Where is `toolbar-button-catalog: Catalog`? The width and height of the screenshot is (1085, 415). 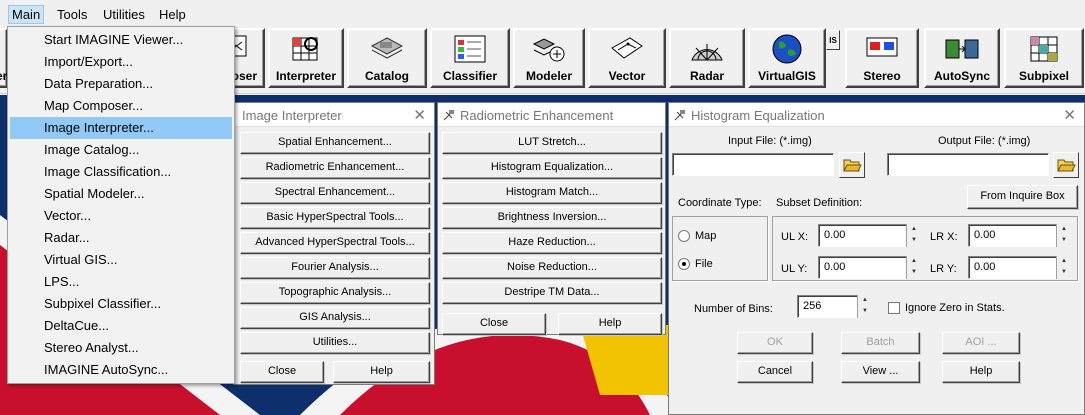
toolbar-button-catalog: Catalog is located at coordinates (387, 58).